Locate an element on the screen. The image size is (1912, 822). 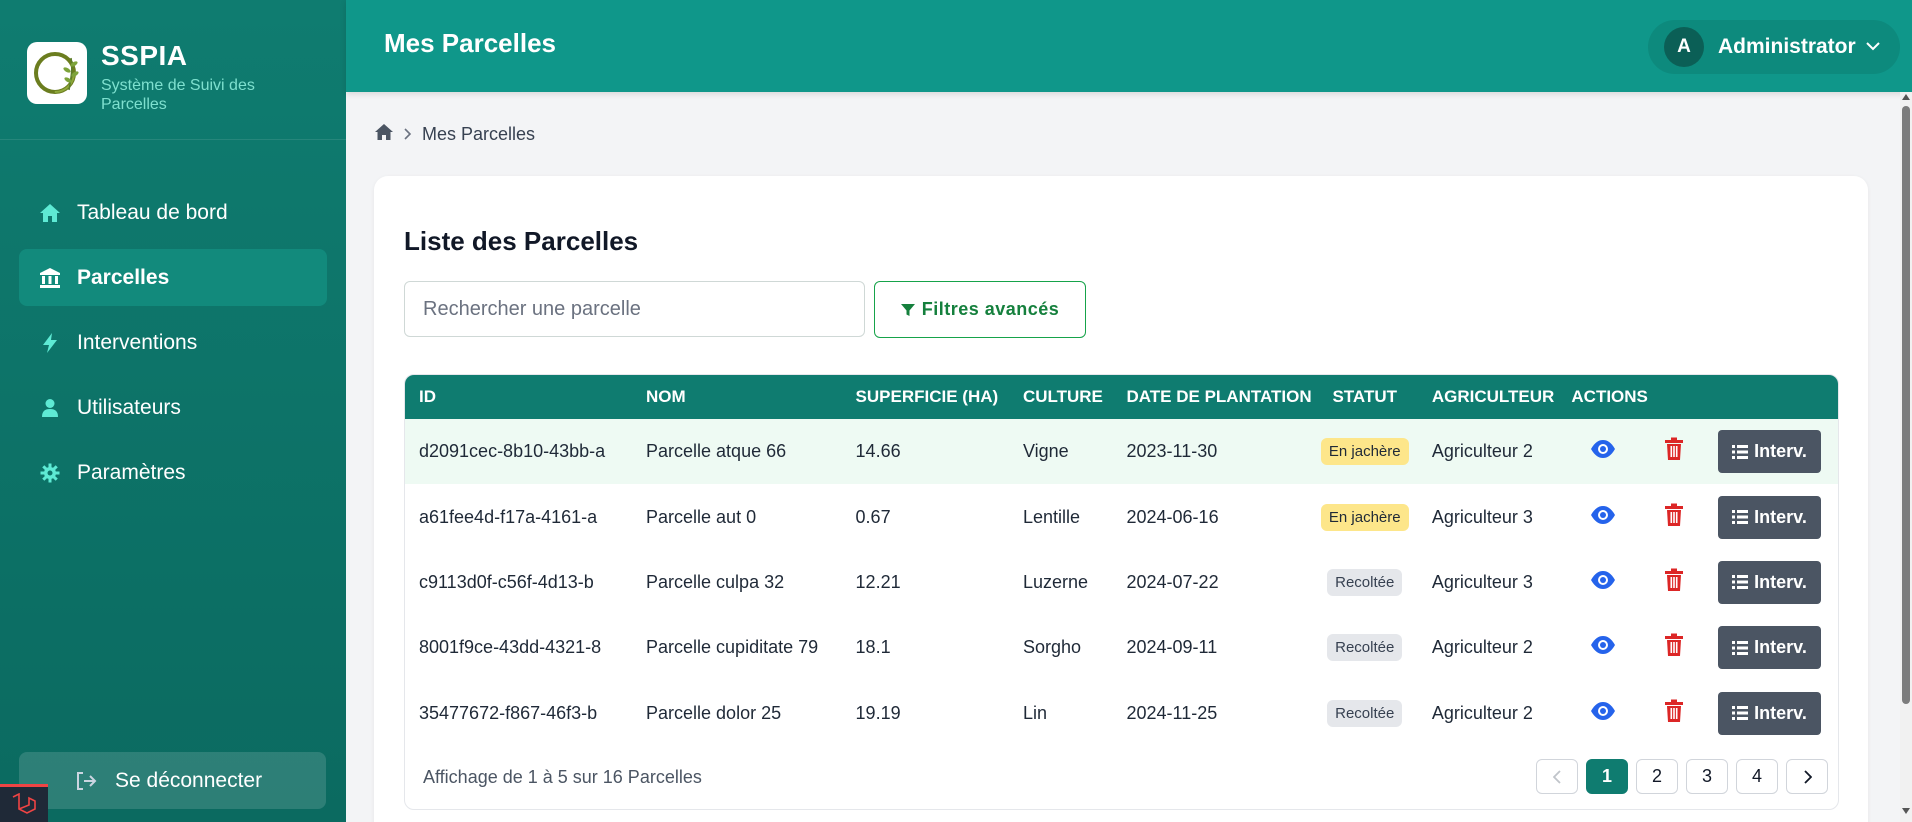
user-icon is located at coordinates (50, 408).